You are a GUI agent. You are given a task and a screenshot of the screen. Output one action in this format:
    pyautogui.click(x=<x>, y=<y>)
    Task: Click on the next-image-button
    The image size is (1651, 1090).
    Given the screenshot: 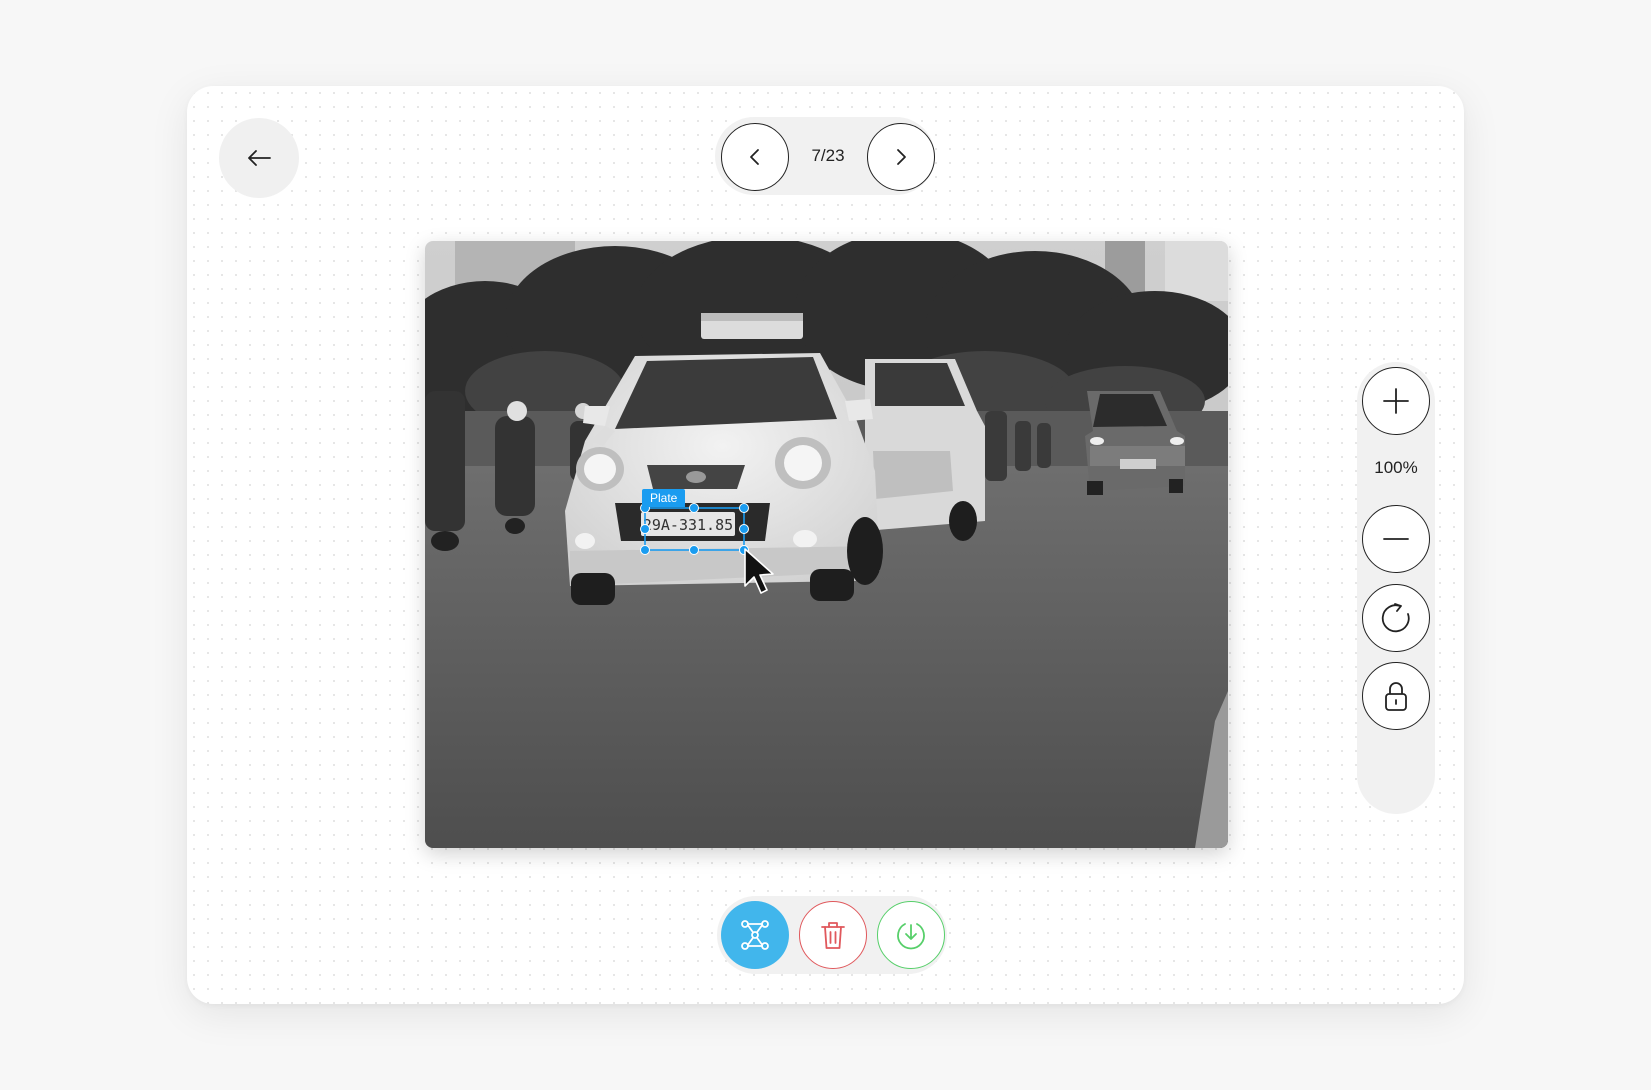 What is the action you would take?
    pyautogui.click(x=901, y=157)
    